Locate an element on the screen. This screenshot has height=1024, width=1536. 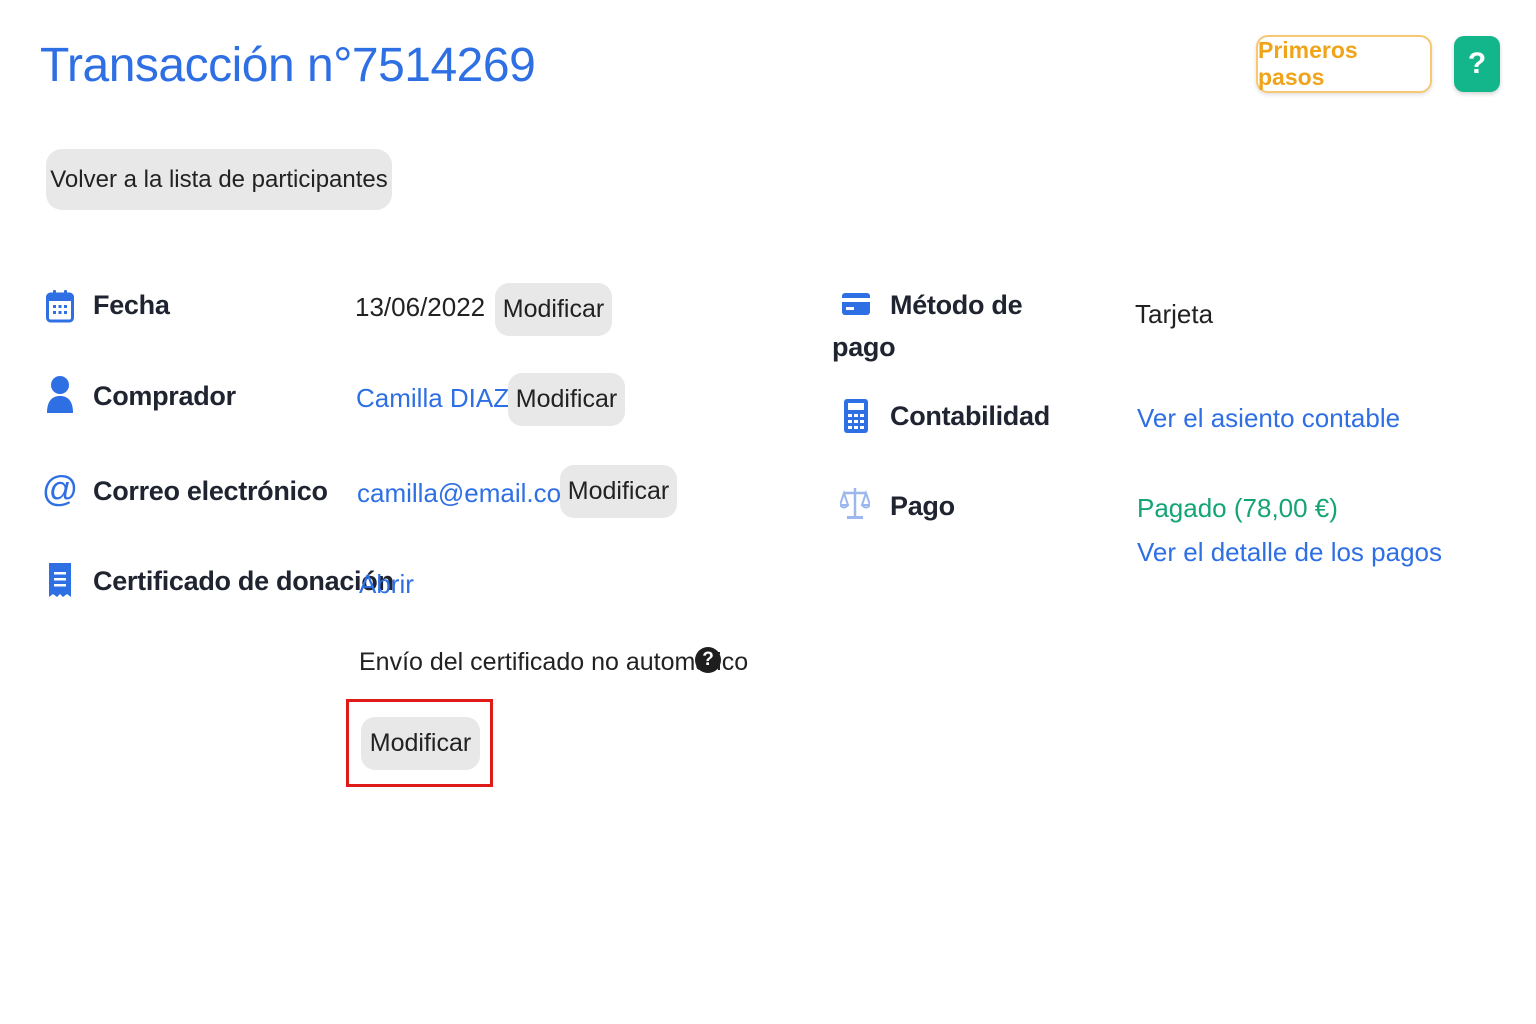
buyer-name-link: Camilla DIAZ is located at coordinates (432, 398).